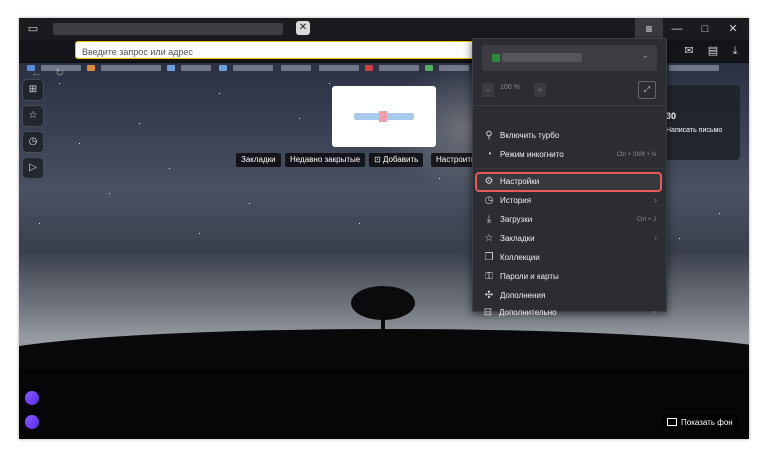 This screenshot has width=768, height=458. Describe the element at coordinates (400, 159) in the screenshot. I see `chip-add-label: Добавить` at that location.